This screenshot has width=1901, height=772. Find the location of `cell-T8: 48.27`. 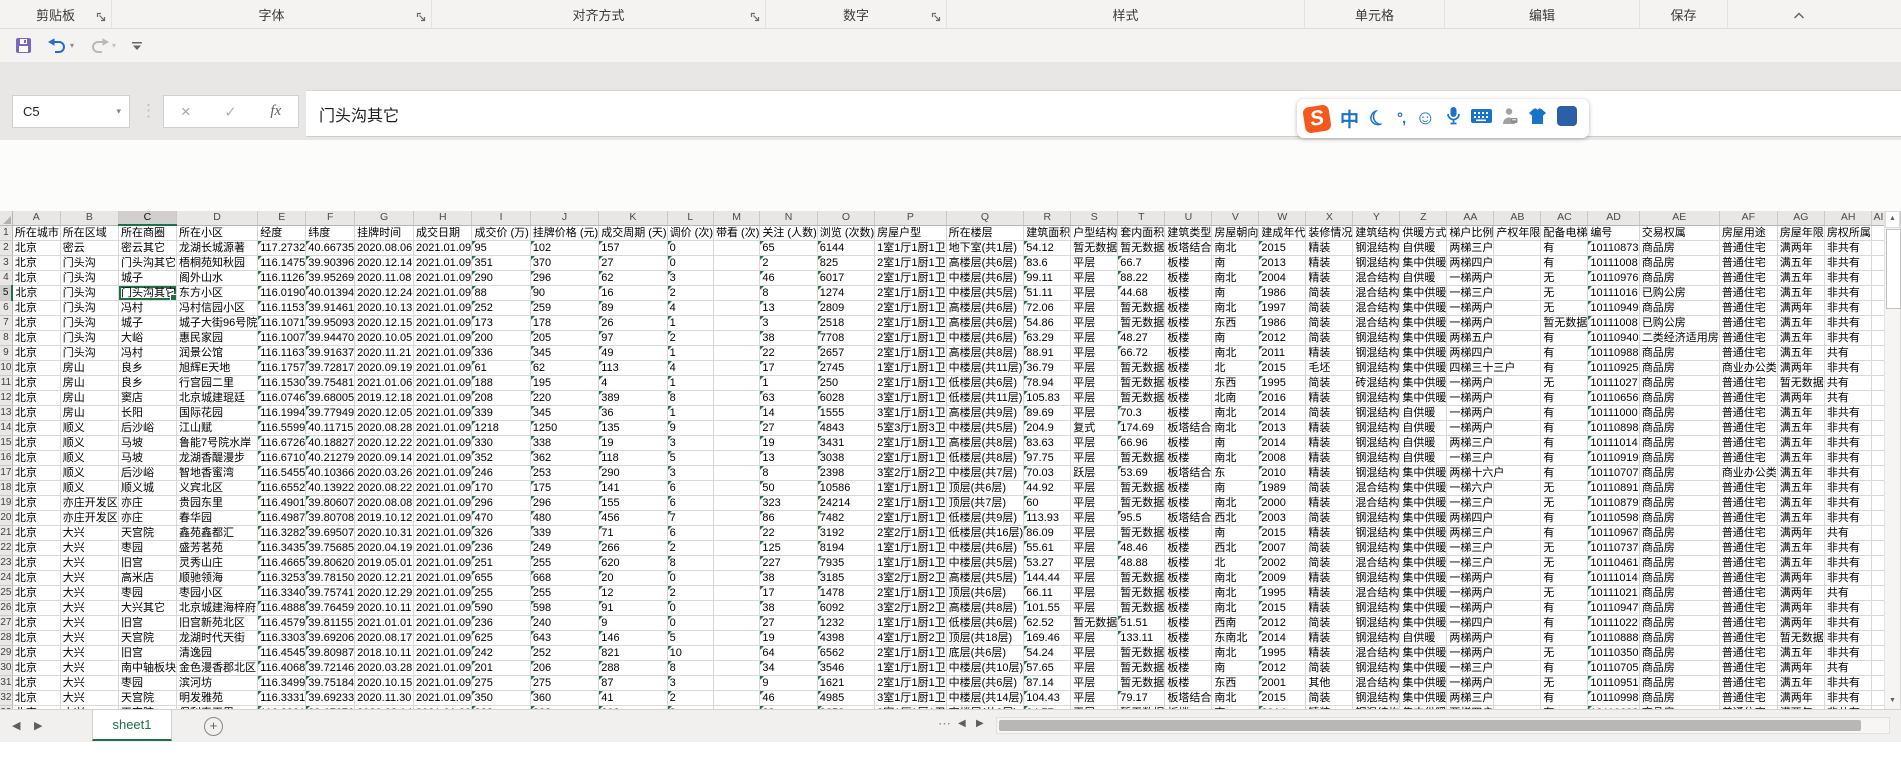

cell-T8: 48.27 is located at coordinates (1141, 338).